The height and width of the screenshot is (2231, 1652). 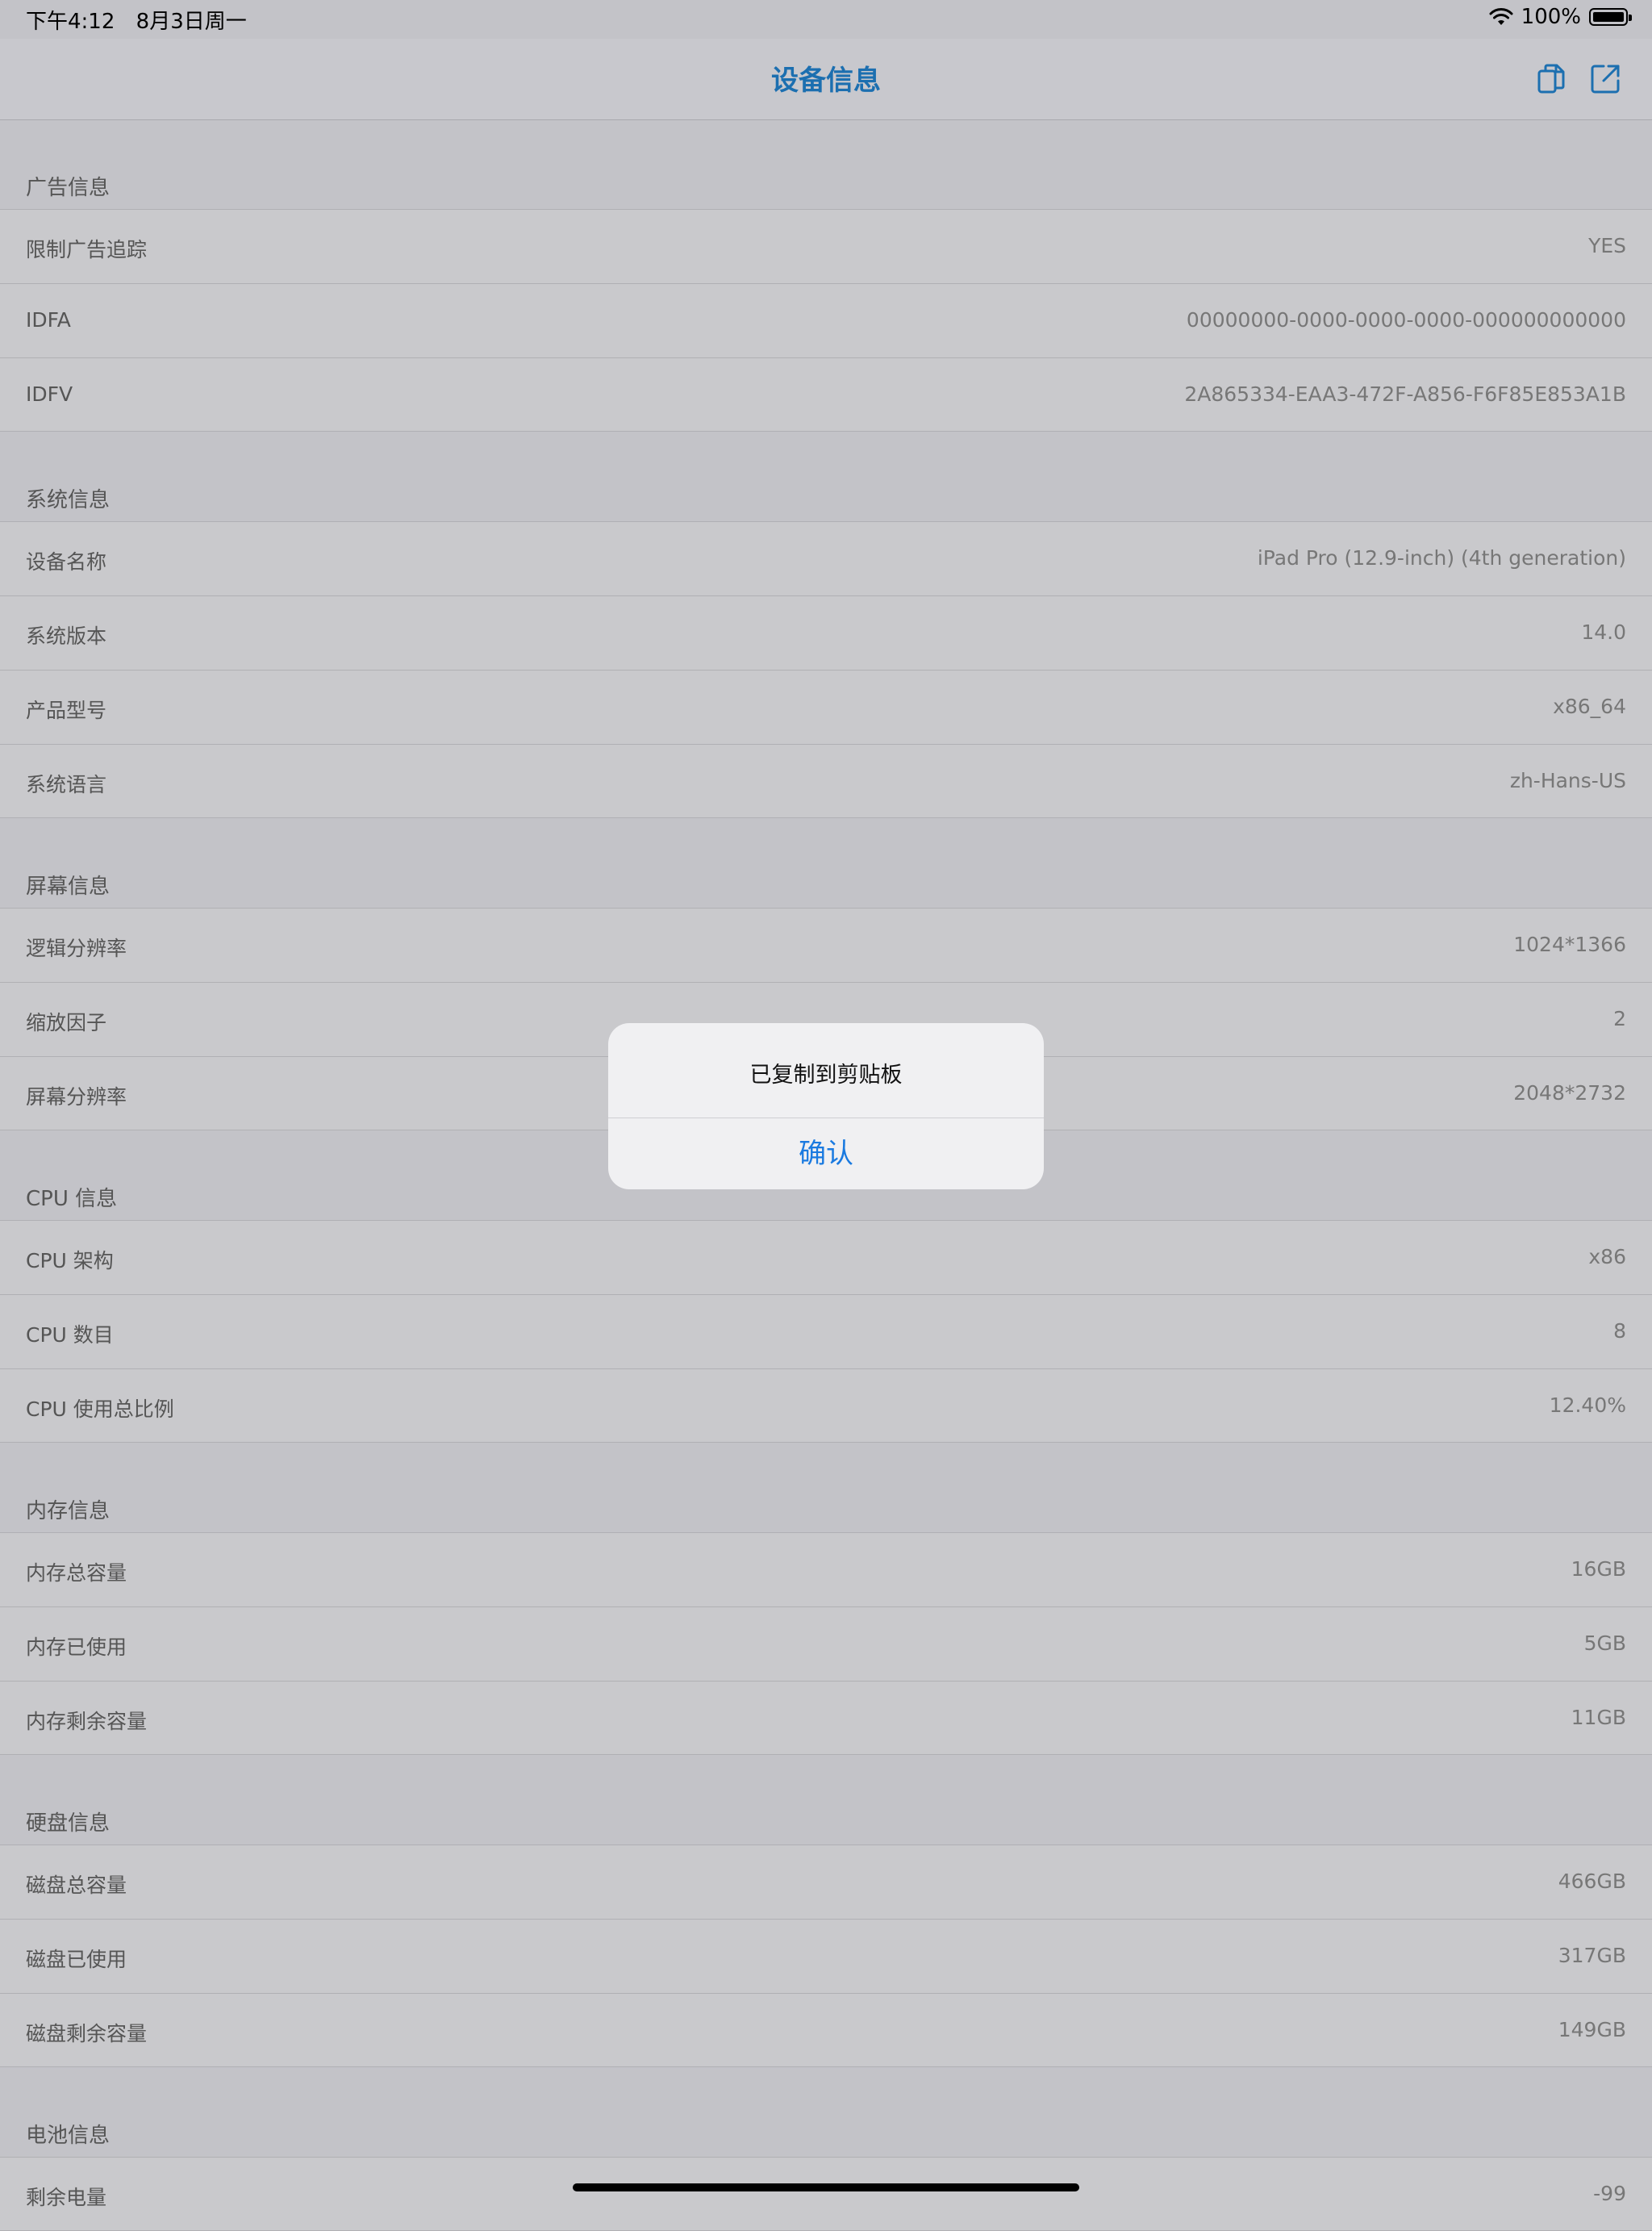 What do you see at coordinates (826, 1153) in the screenshot?
I see `confirm-button: 确认` at bounding box center [826, 1153].